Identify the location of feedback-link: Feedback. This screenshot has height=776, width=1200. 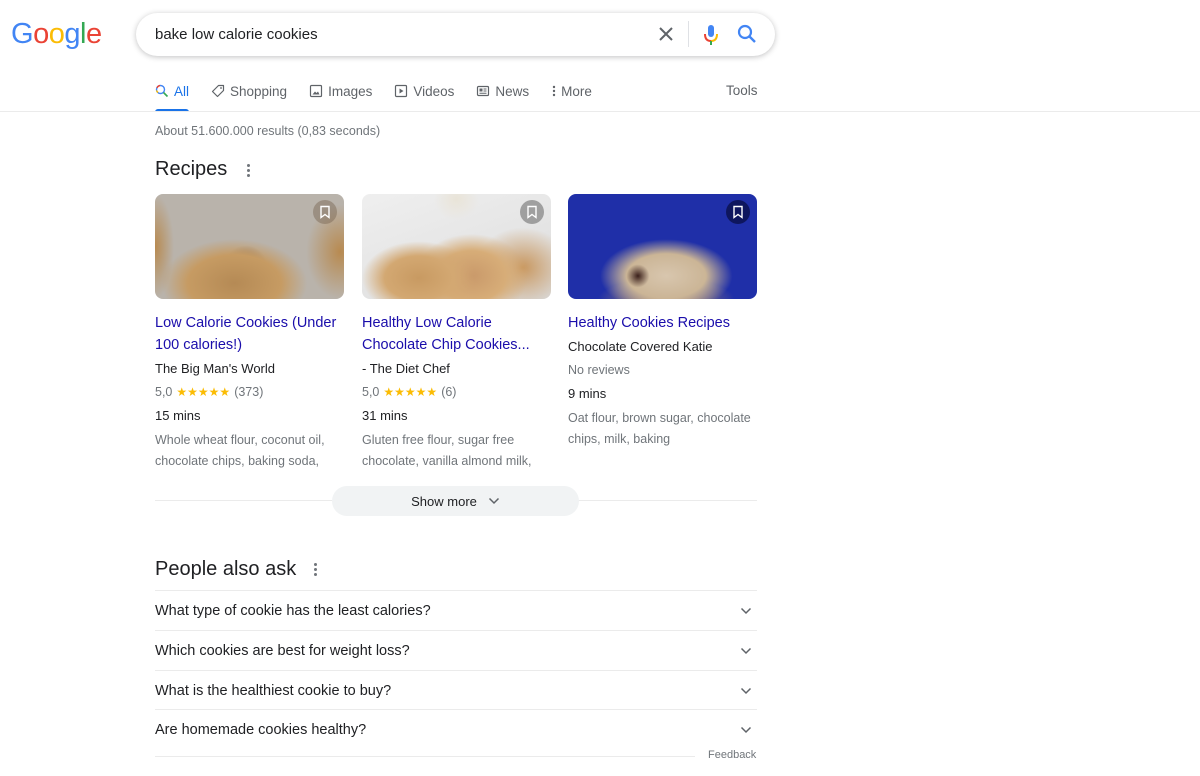
(732, 755).